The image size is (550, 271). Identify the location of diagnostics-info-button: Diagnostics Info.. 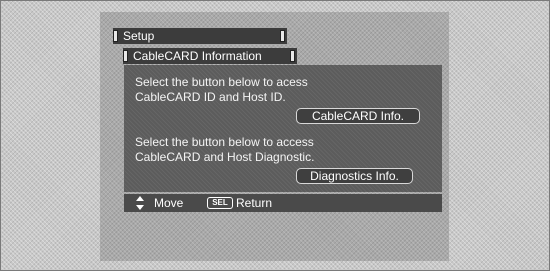
(354, 176).